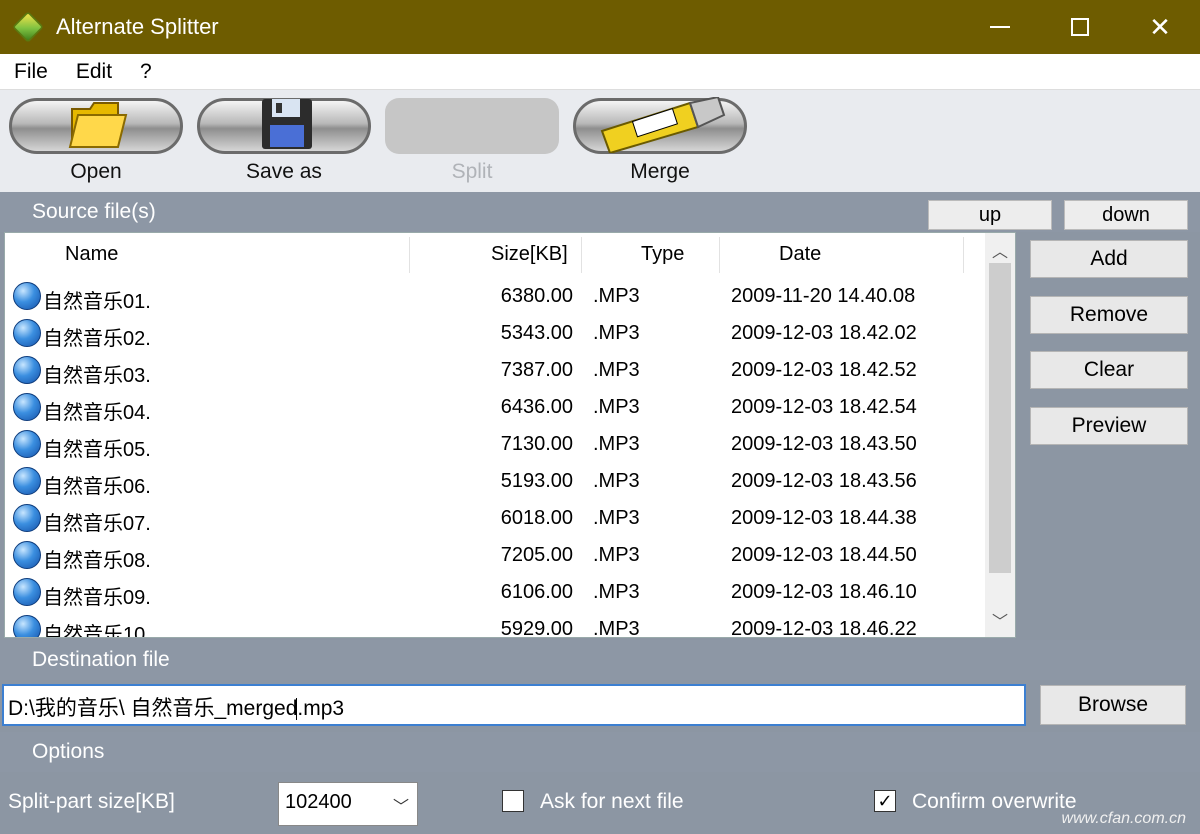 The height and width of the screenshot is (834, 1200). What do you see at coordinates (400, 807) in the screenshot?
I see `chevron-down-icon: ﹀` at bounding box center [400, 807].